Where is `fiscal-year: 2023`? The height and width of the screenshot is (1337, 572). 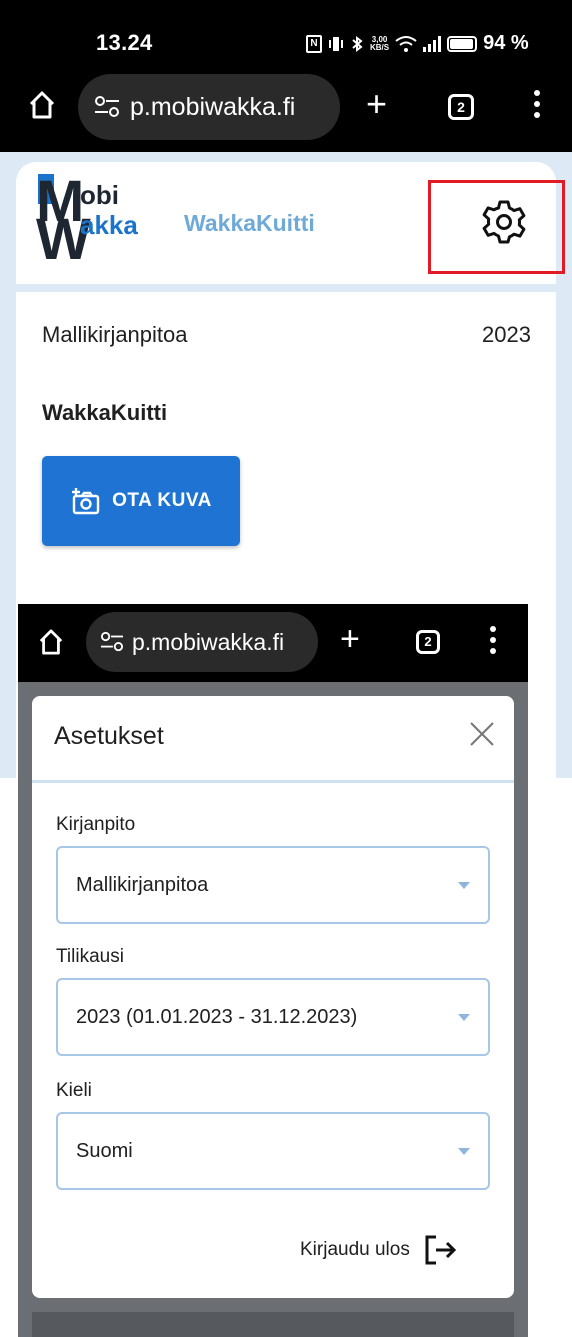
fiscal-year: 2023 is located at coordinates (506, 334).